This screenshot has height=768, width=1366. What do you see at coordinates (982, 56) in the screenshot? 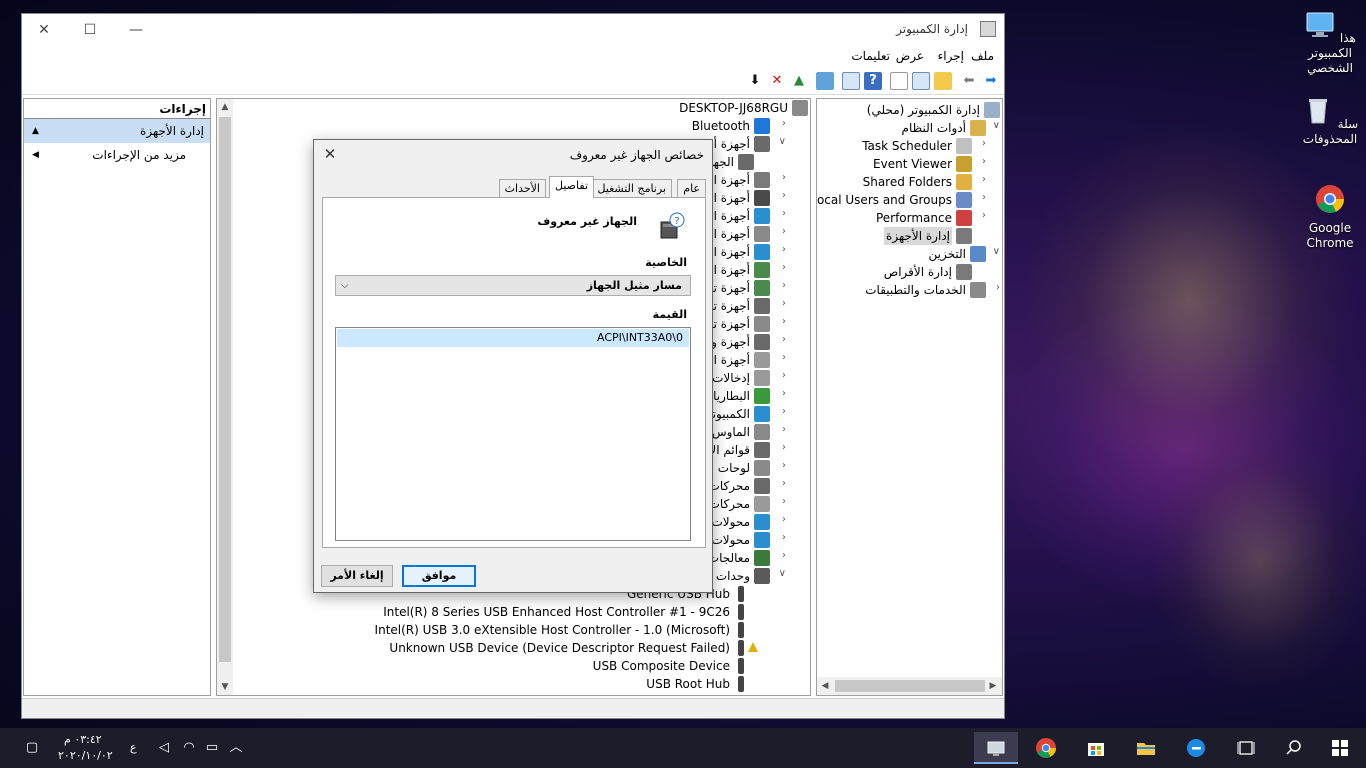
I see `menu-file: ملف` at bounding box center [982, 56].